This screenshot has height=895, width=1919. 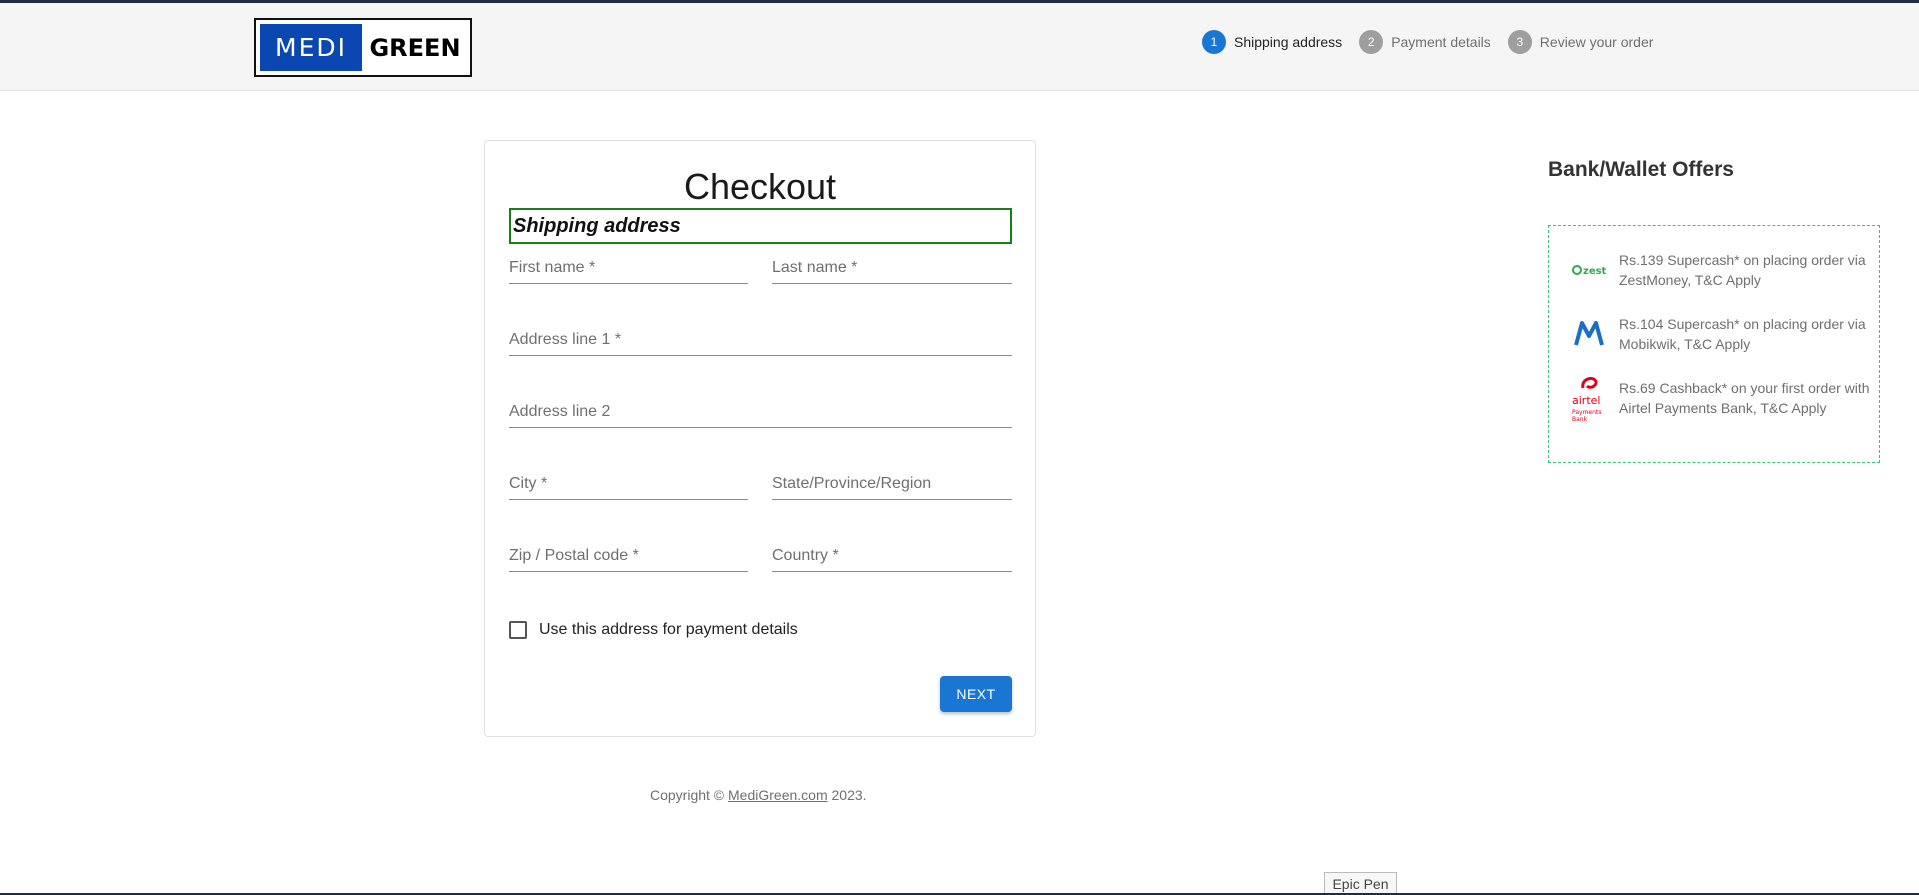 I want to click on zest-icon: zest, so click(x=1590, y=270).